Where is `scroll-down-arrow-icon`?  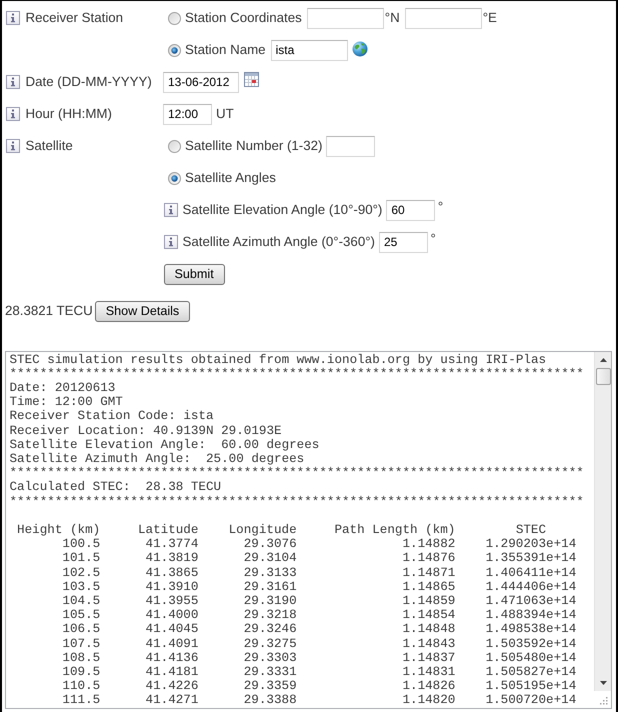
scroll-down-arrow-icon is located at coordinates (603, 682).